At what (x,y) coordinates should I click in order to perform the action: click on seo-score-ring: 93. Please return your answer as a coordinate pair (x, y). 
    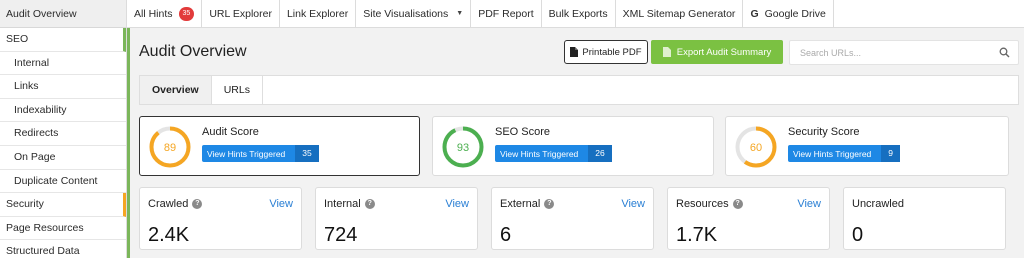
    Looking at the image, I should click on (463, 147).